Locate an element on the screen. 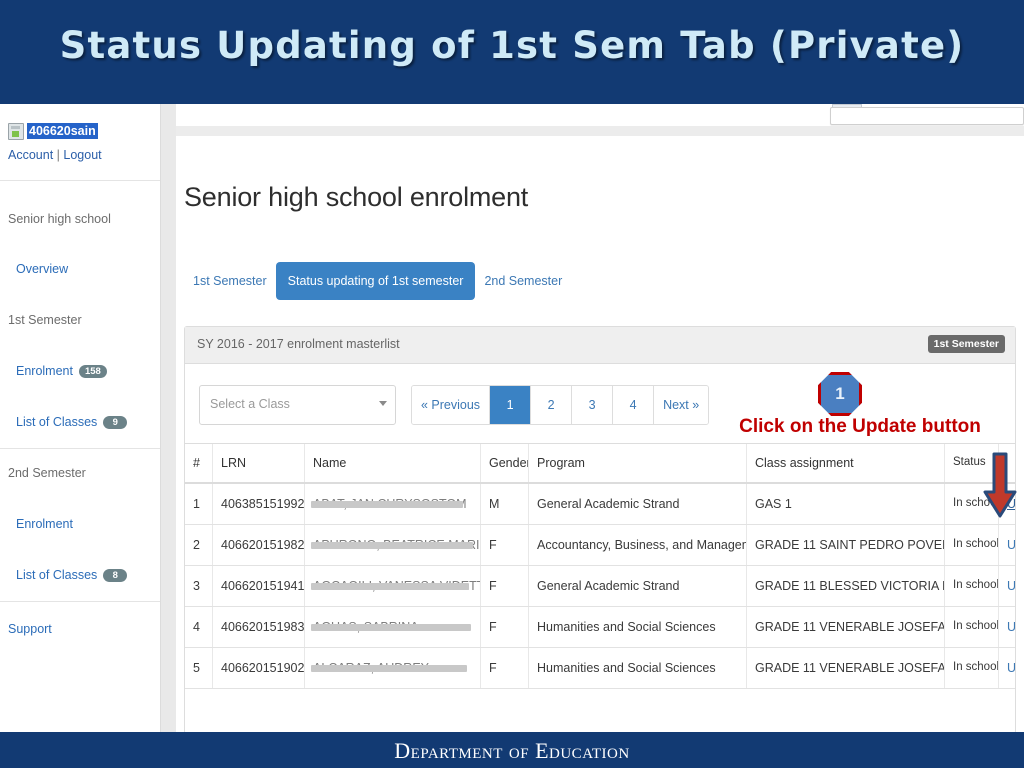  sidebar-item-enrolment-1st: Enrolment 158 is located at coordinates (80, 371).